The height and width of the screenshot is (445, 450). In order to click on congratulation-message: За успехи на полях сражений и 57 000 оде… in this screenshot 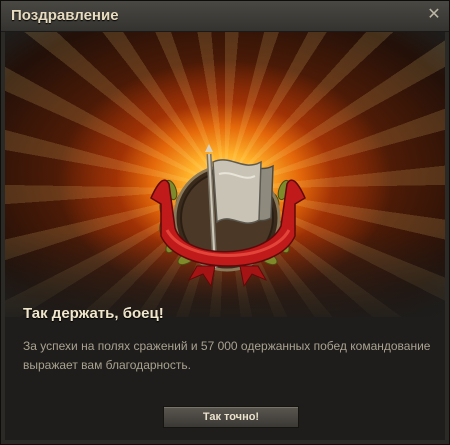, I will do `click(227, 355)`.